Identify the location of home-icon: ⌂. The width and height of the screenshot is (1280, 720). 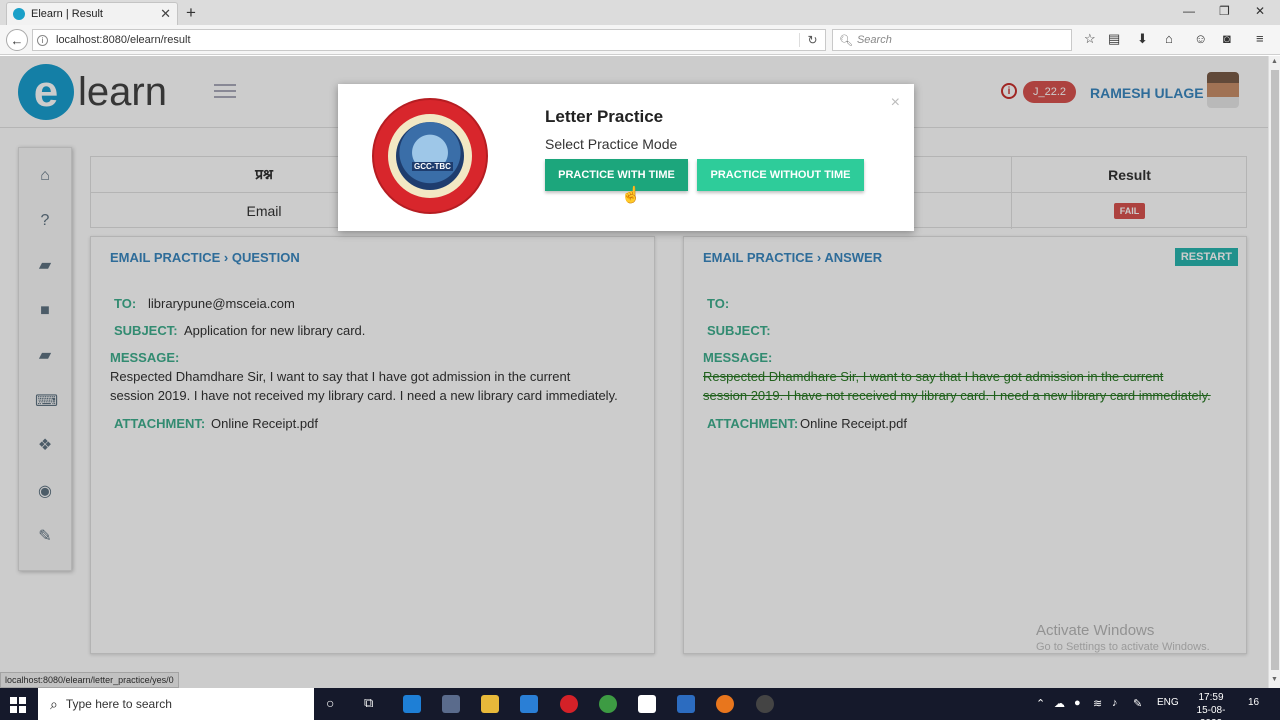
(1169, 38).